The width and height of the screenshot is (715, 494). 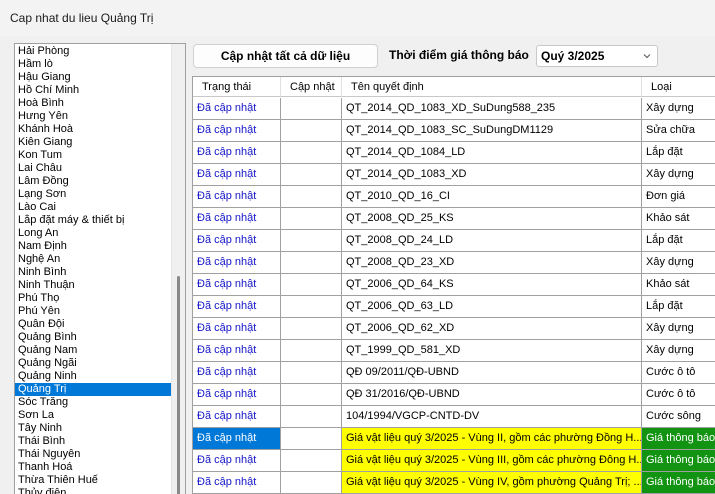 I want to click on decision-name-cell: QT_2006_QD_64_KS, so click(x=492, y=285).